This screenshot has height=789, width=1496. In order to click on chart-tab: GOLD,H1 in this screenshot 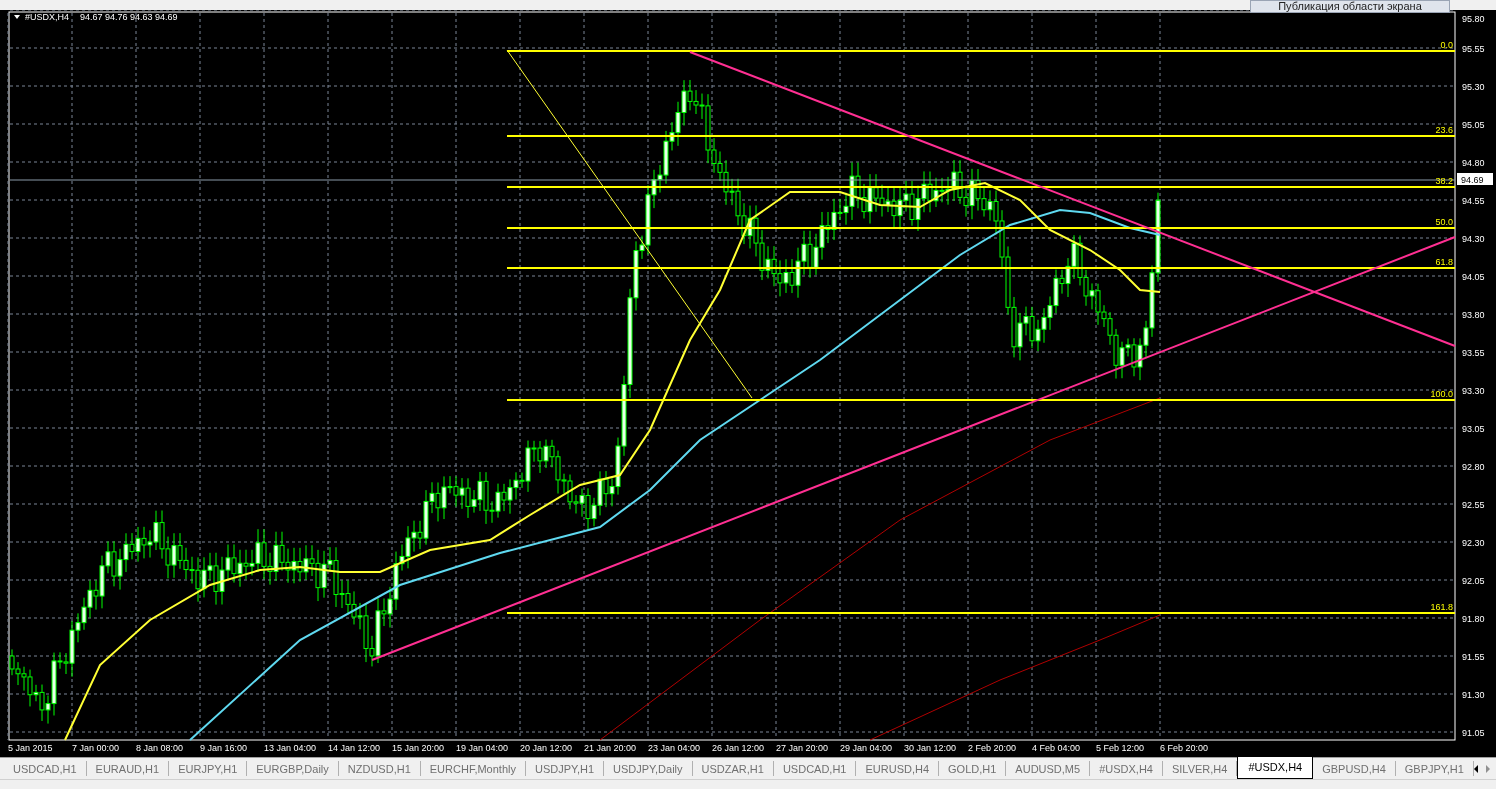, I will do `click(973, 768)`.